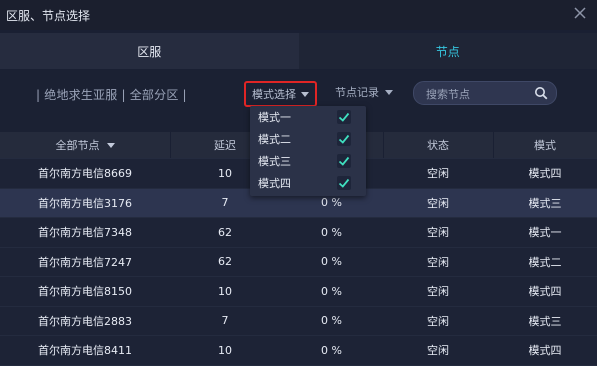 The width and height of the screenshot is (597, 366). I want to click on breadcrumb: | 绝地求生亚服 | 全部分区 |, so click(111, 94).